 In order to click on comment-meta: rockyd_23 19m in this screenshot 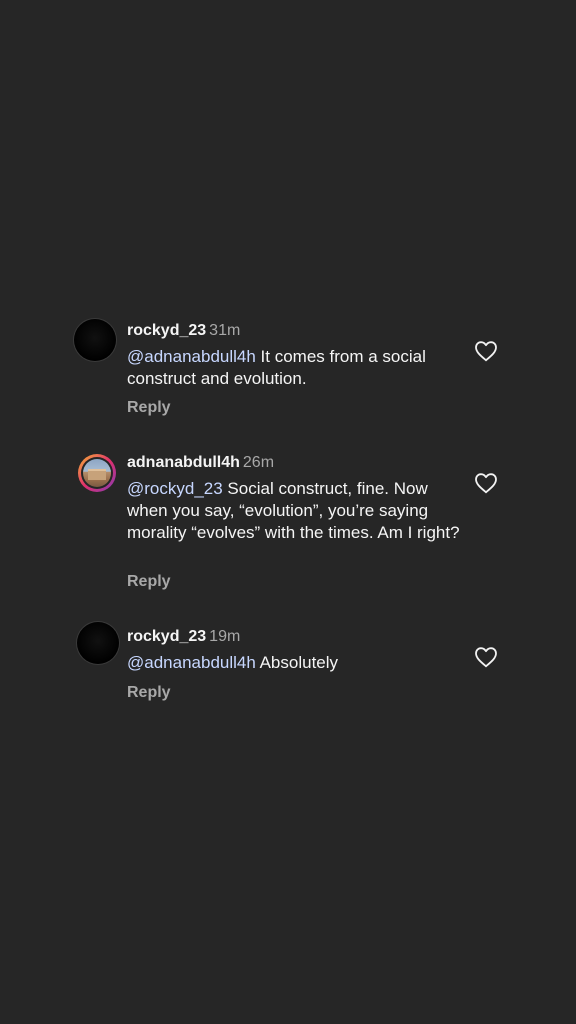, I will do `click(183, 637)`.